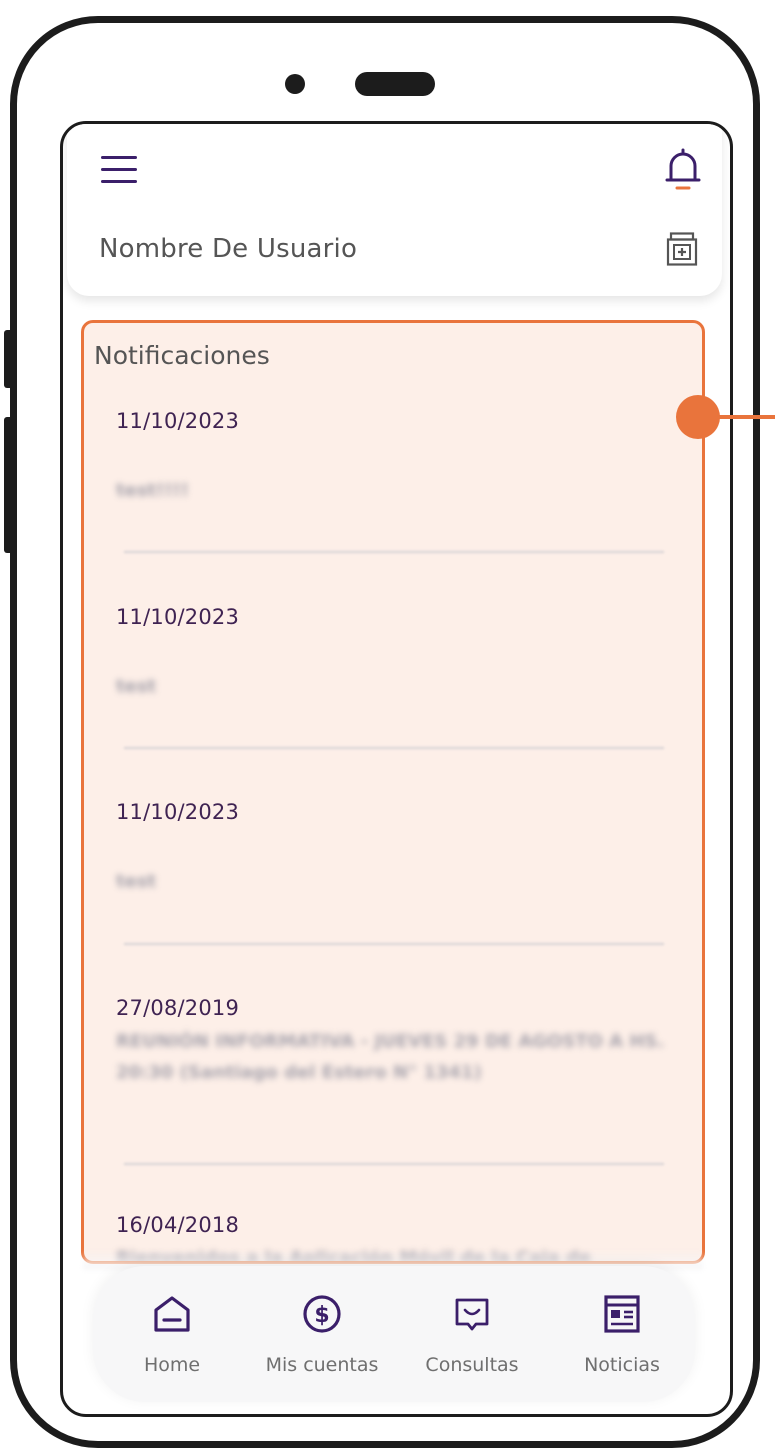 This screenshot has height=1456, width=775. Describe the element at coordinates (395, 84) in the screenshot. I see `speaker-icon` at that location.